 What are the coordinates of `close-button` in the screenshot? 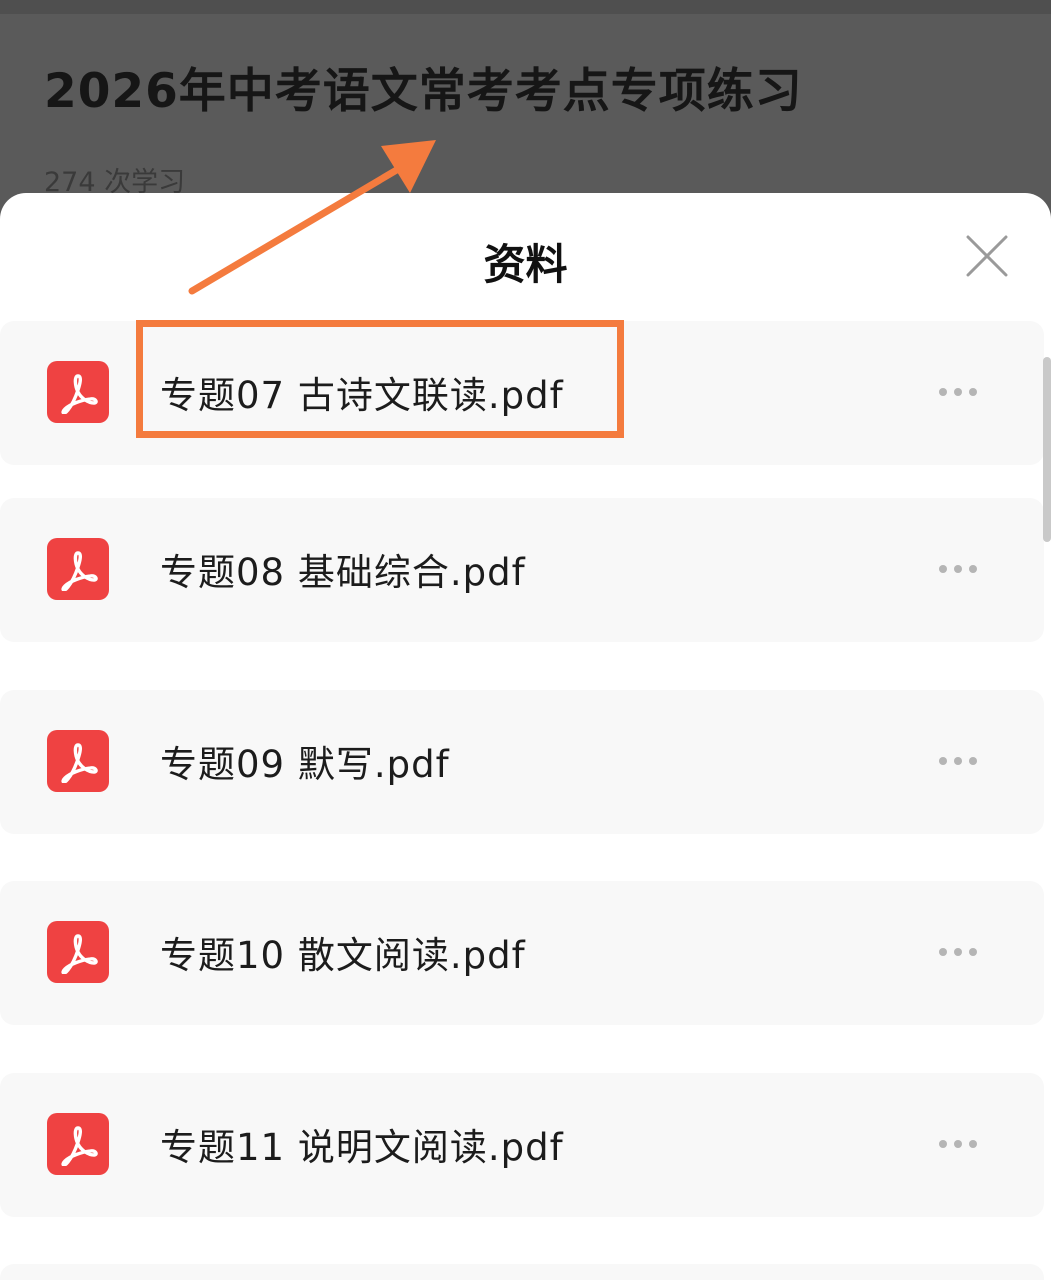 It's located at (987, 256).